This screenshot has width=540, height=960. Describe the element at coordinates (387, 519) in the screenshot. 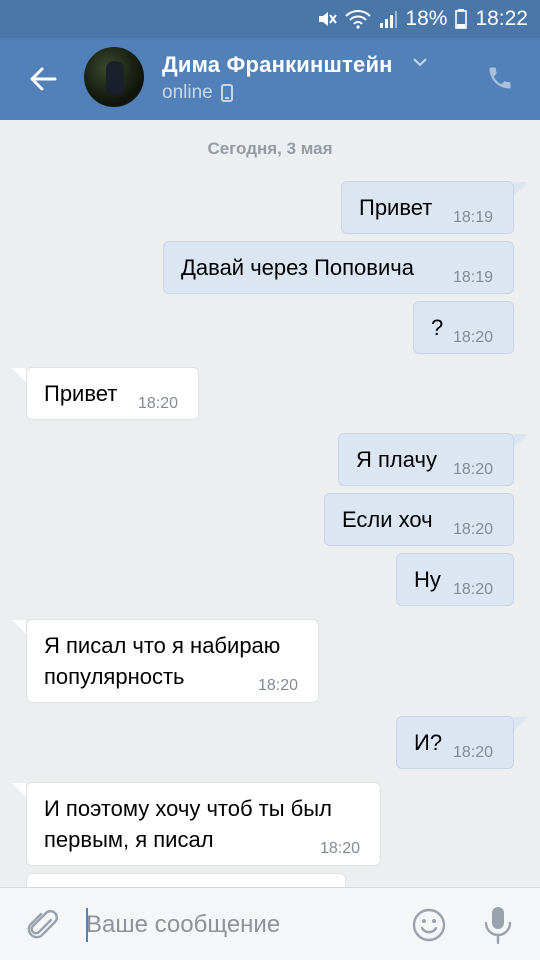

I see `message-text: Если хоч` at that location.